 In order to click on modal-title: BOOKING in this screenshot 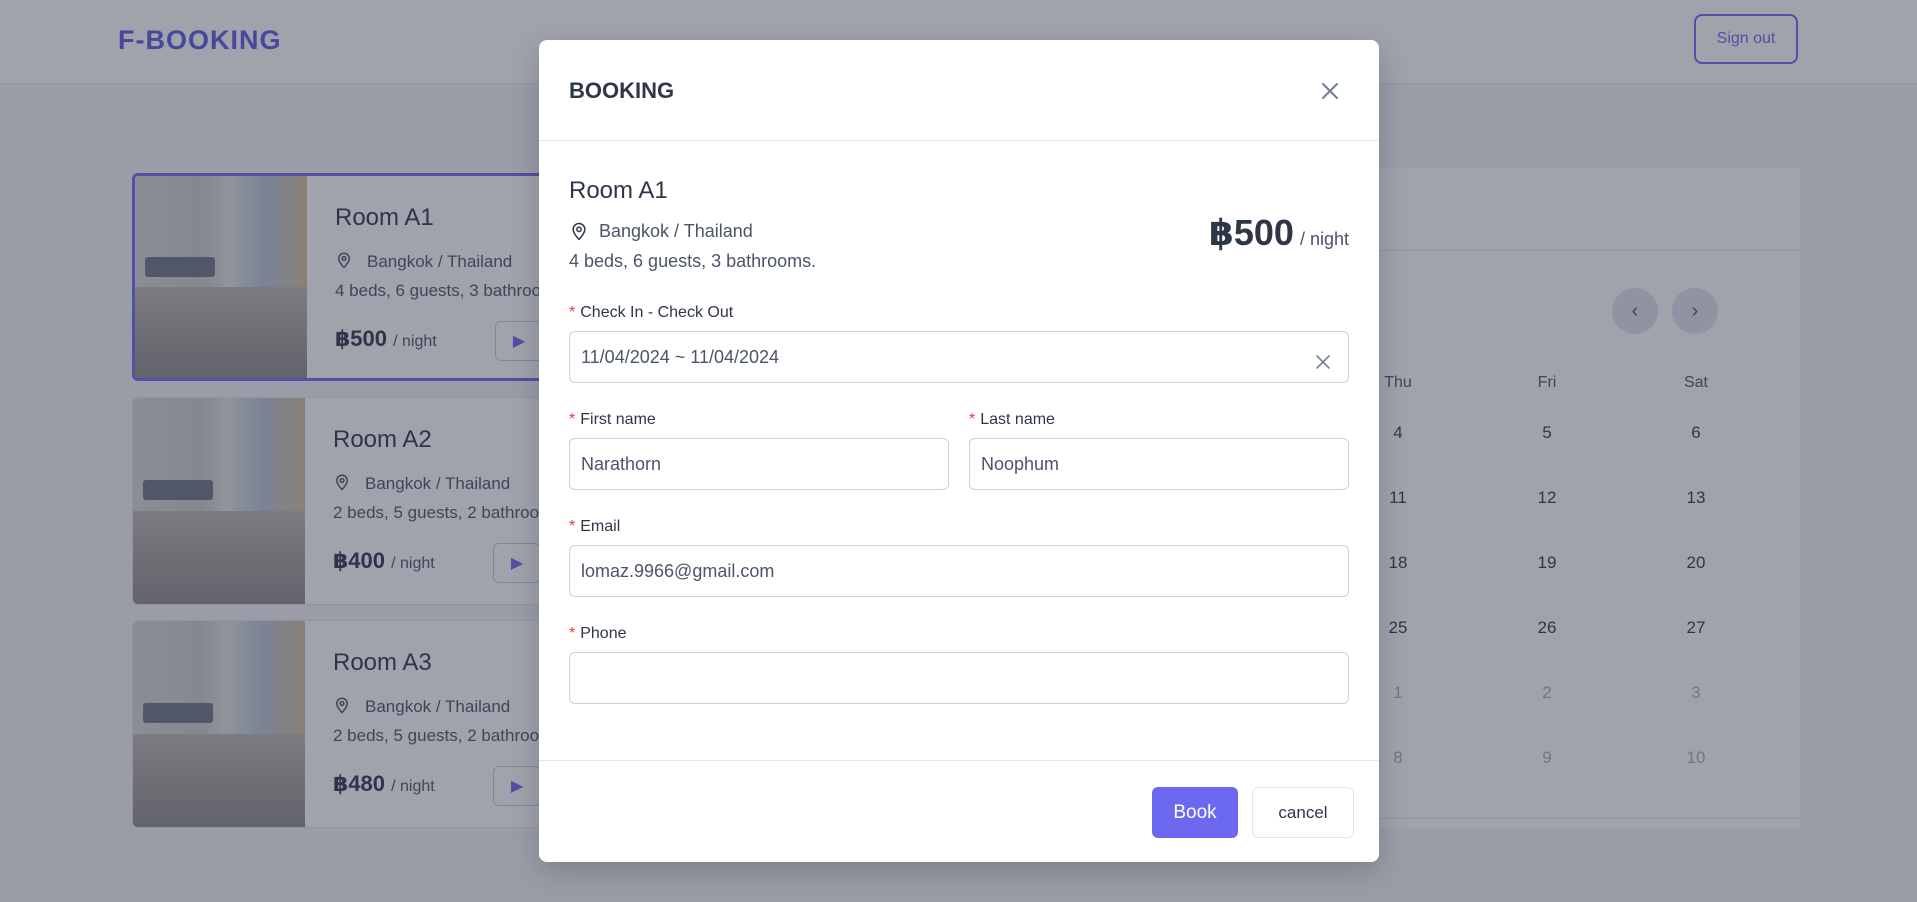, I will do `click(622, 90)`.